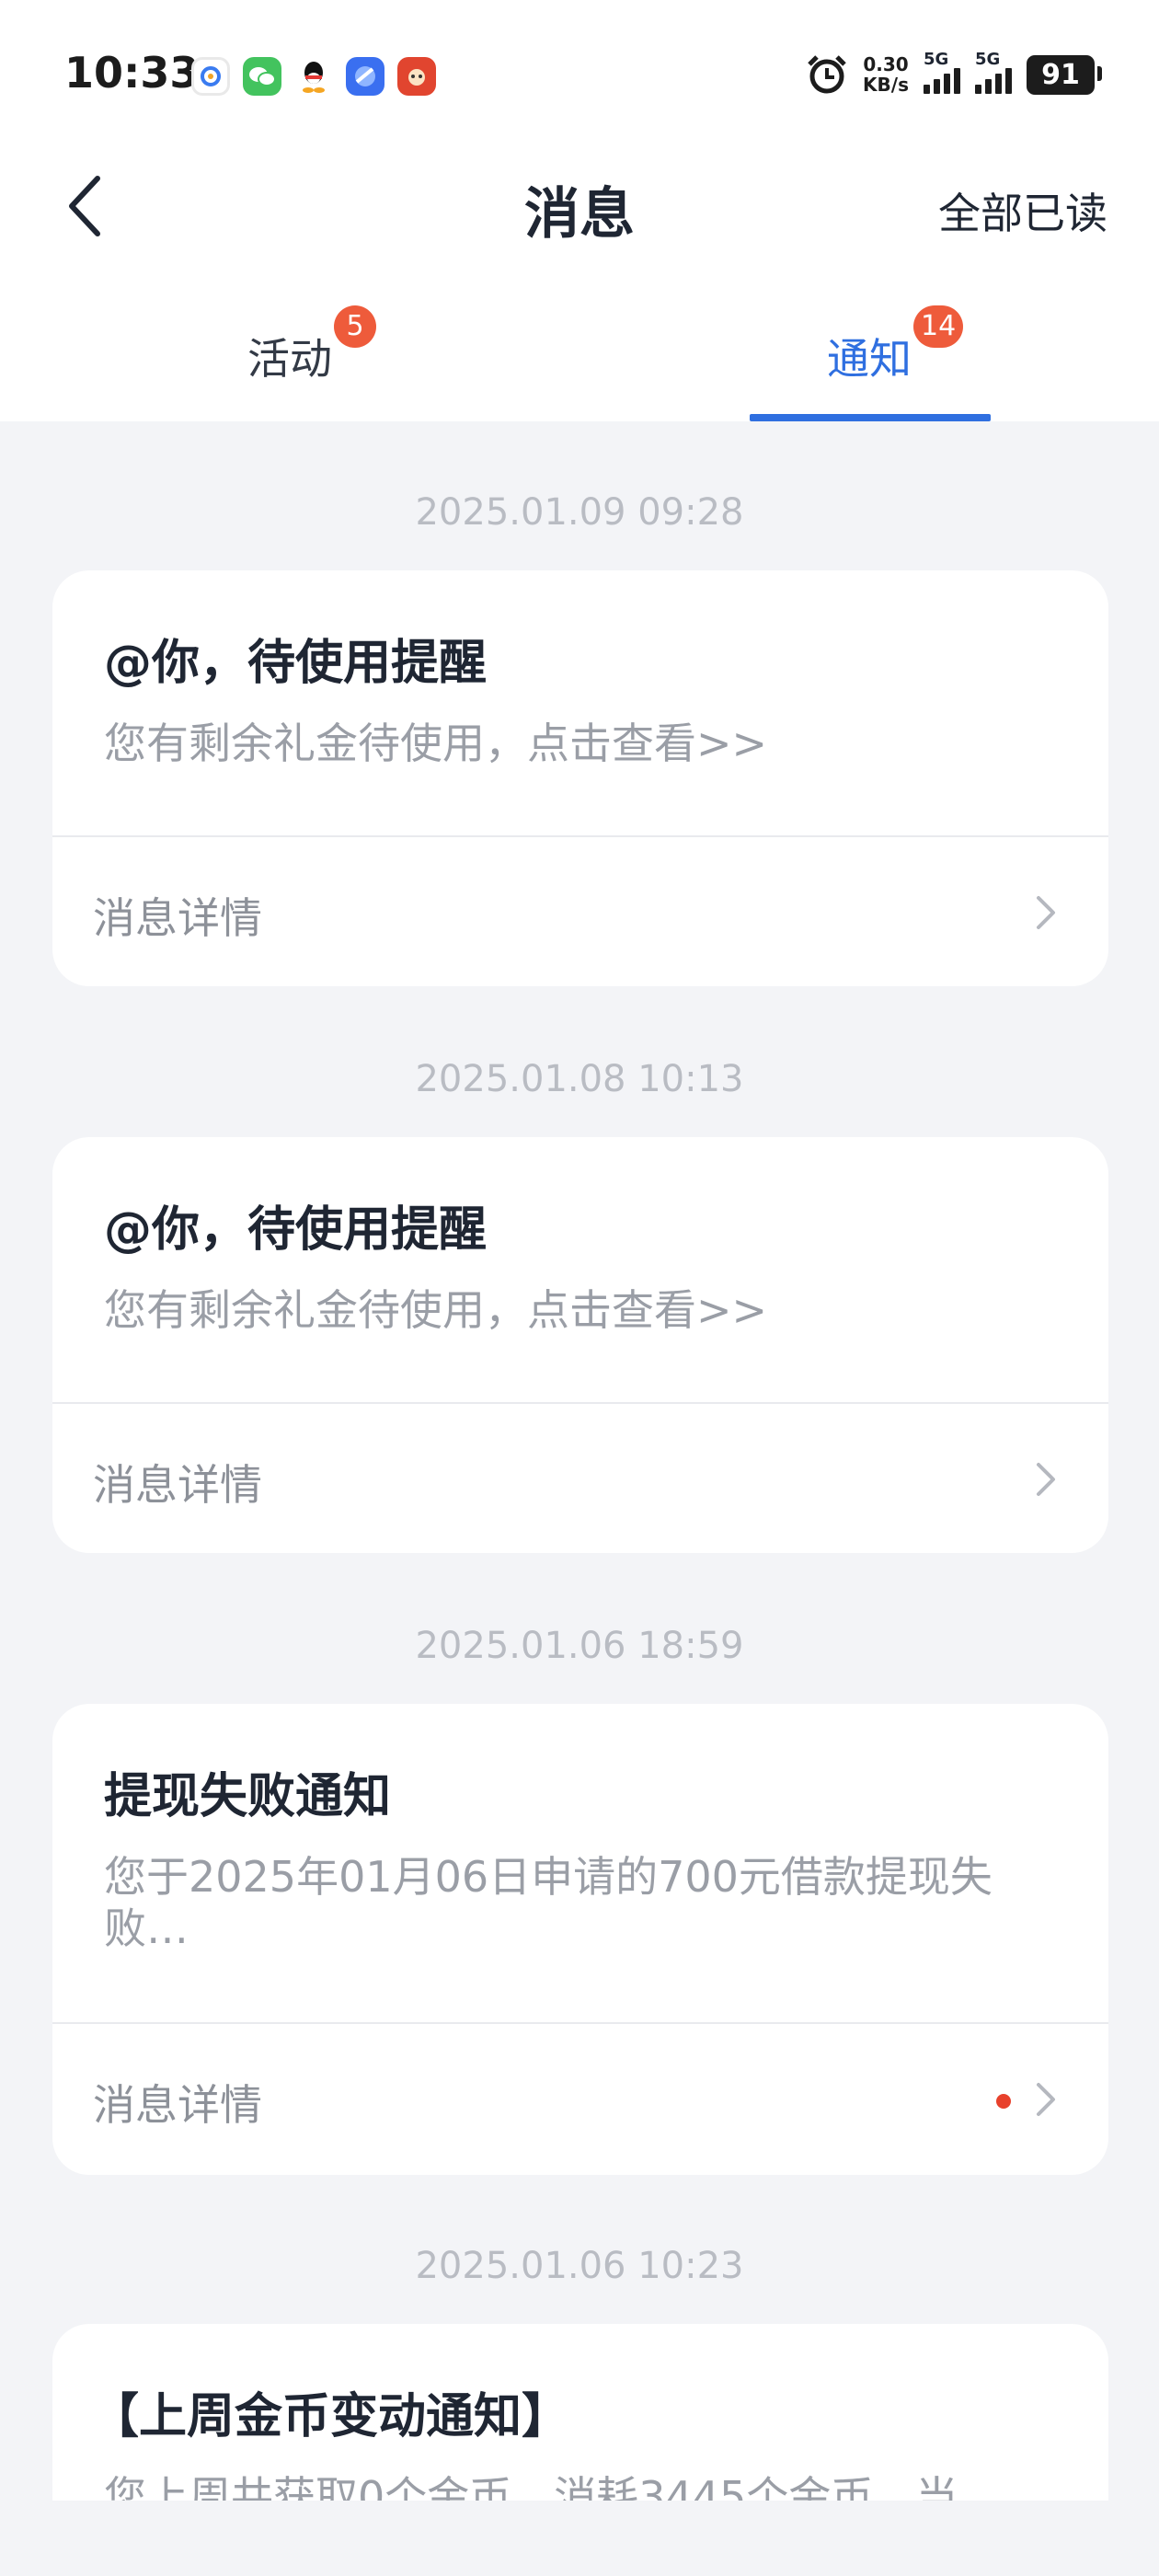 This screenshot has width=1159, height=2576. What do you see at coordinates (827, 74) in the screenshot?
I see `alarm-icon` at bounding box center [827, 74].